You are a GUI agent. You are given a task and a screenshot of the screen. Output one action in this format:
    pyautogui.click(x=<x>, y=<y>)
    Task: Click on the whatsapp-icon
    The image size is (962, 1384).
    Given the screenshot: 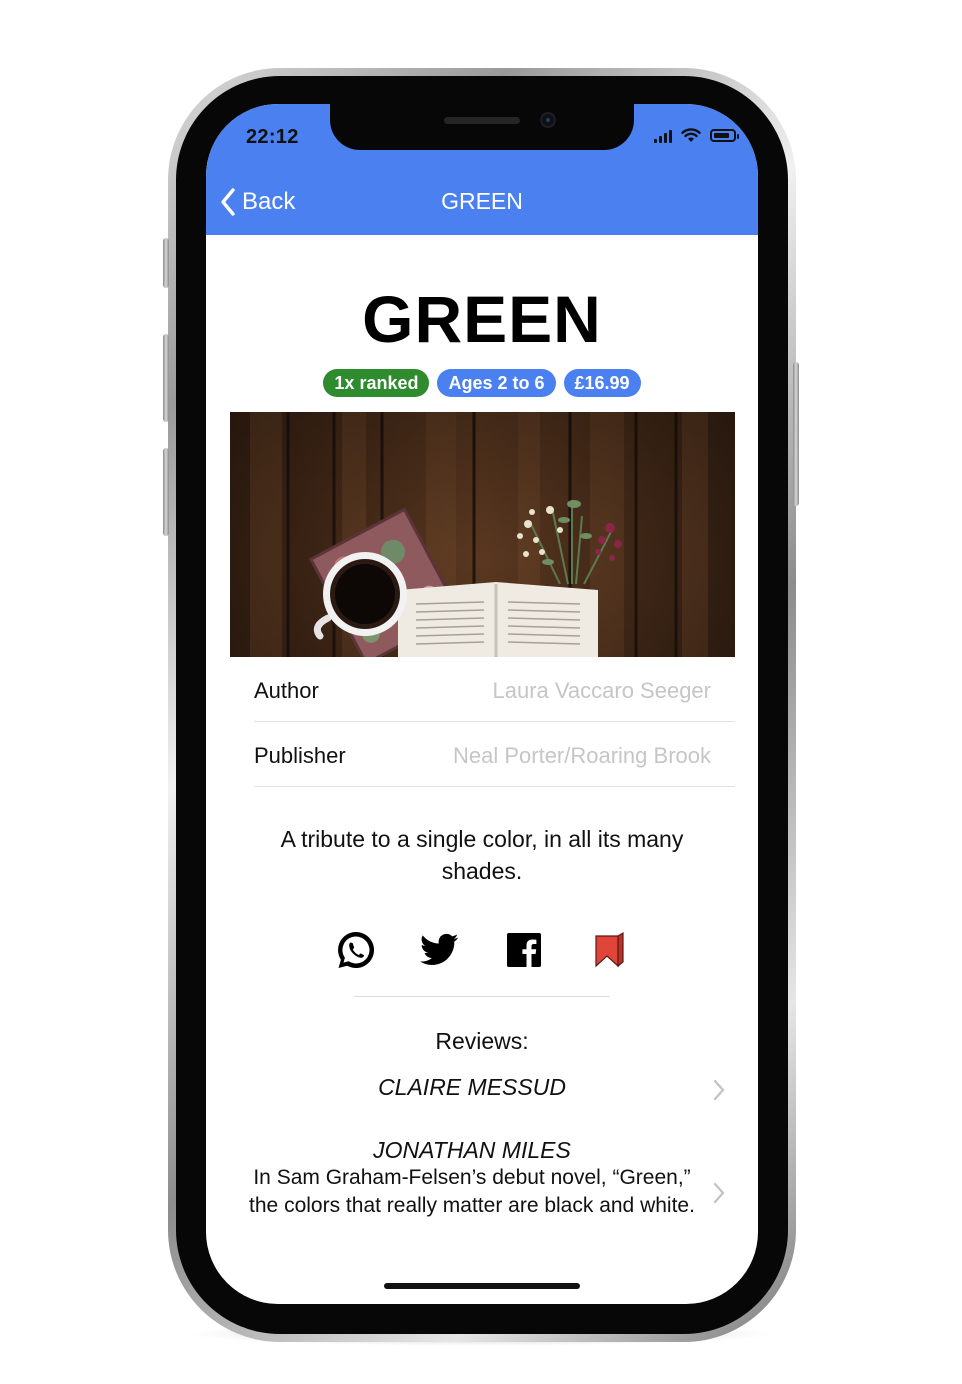 What is the action you would take?
    pyautogui.click(x=356, y=950)
    